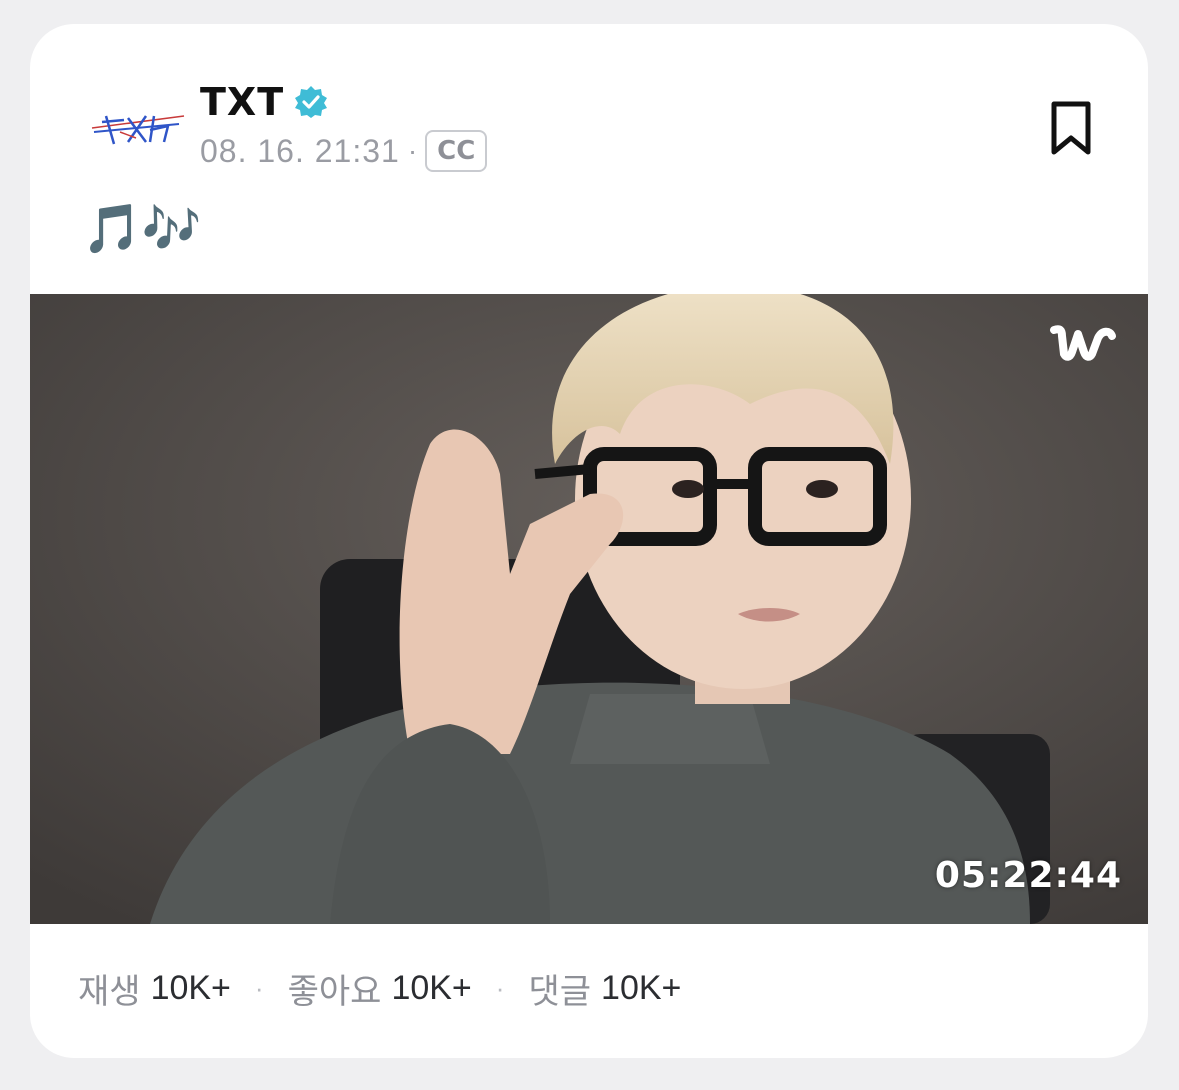  I want to click on post-meta-row: 08. 16. 21:31 · CC, so click(344, 151).